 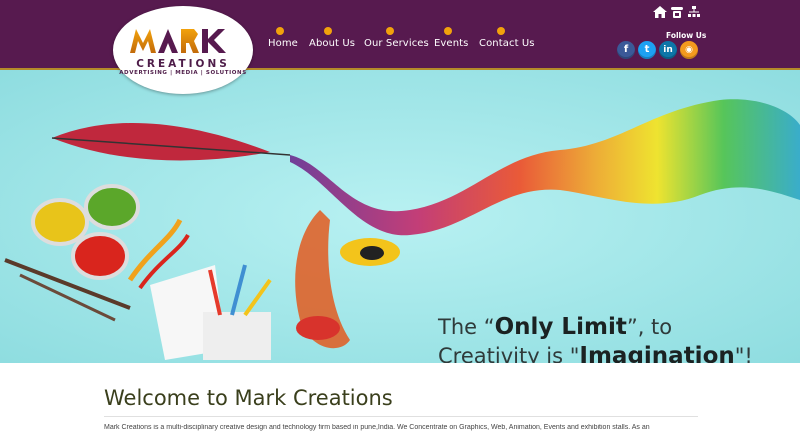 What do you see at coordinates (689, 50) in the screenshot?
I see `rss-icon: ◉` at bounding box center [689, 50].